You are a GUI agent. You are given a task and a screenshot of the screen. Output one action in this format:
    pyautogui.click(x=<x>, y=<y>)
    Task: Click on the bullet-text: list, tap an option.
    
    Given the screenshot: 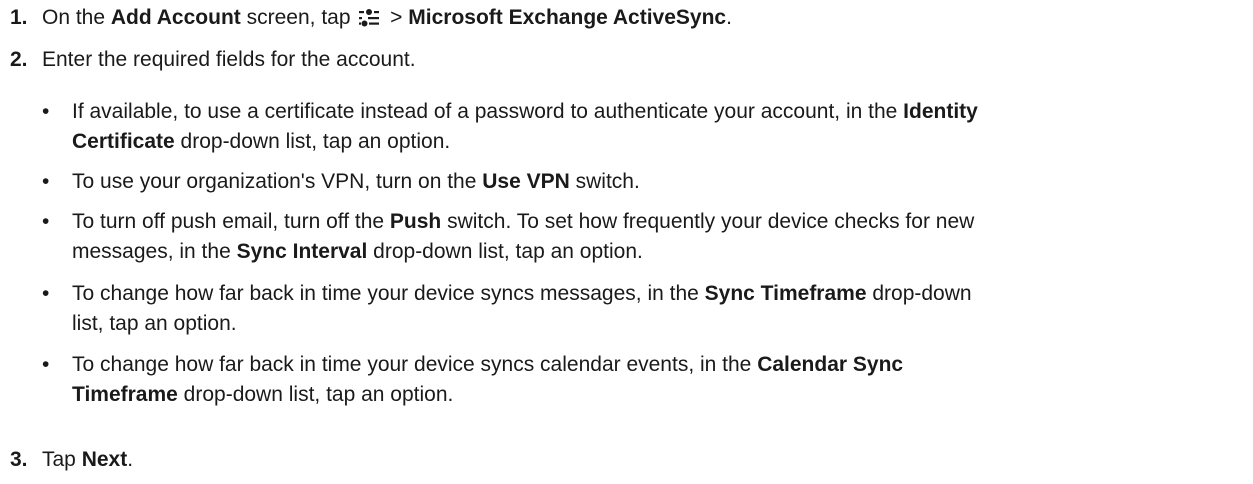 What is the action you would take?
    pyautogui.click(x=154, y=323)
    